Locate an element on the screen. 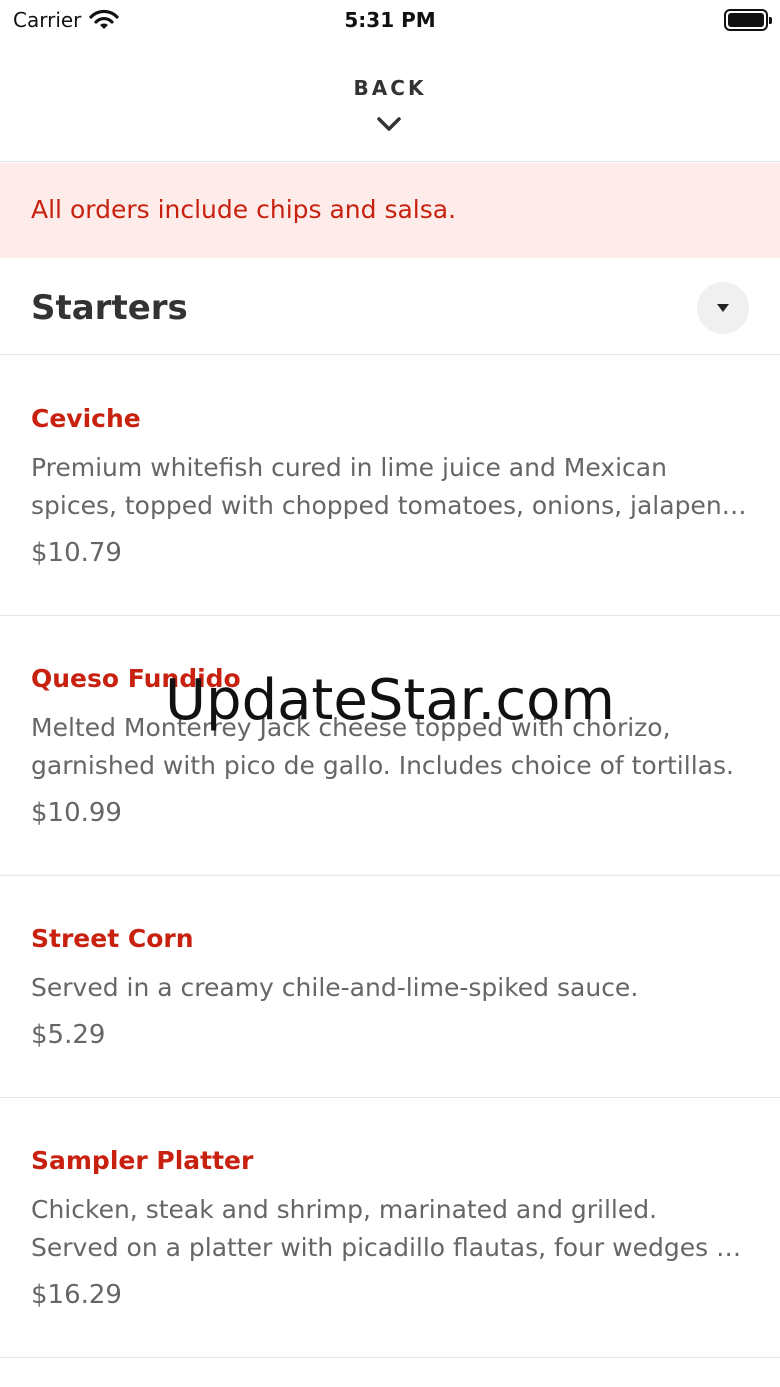  status-bar: Carrier 5:31 PM is located at coordinates (390, 20).